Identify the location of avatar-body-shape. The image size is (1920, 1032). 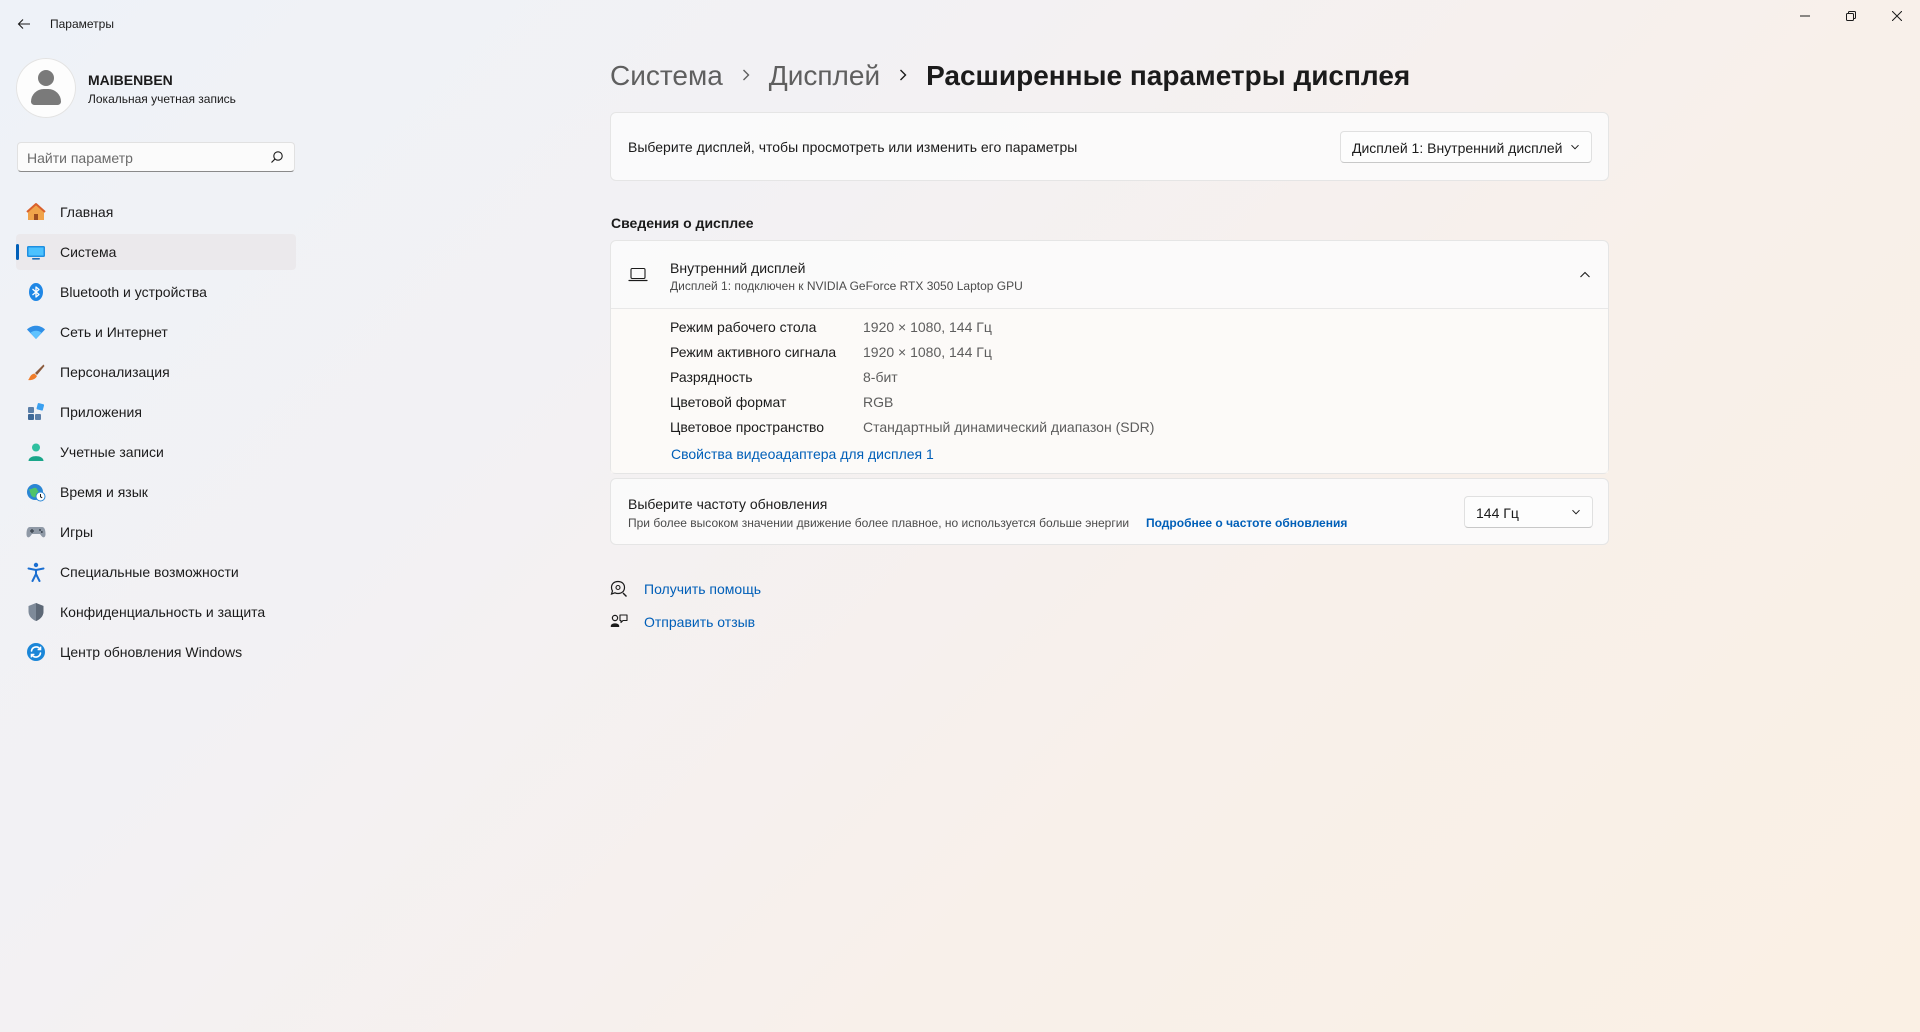
(46, 97).